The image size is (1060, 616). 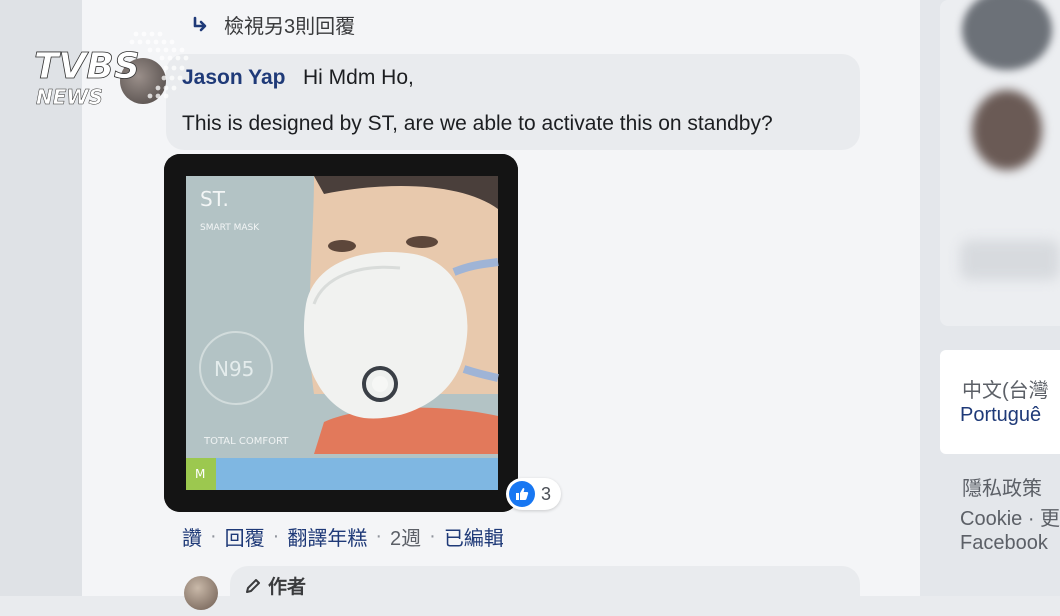 I want to click on pencil-icon, so click(x=253, y=585).